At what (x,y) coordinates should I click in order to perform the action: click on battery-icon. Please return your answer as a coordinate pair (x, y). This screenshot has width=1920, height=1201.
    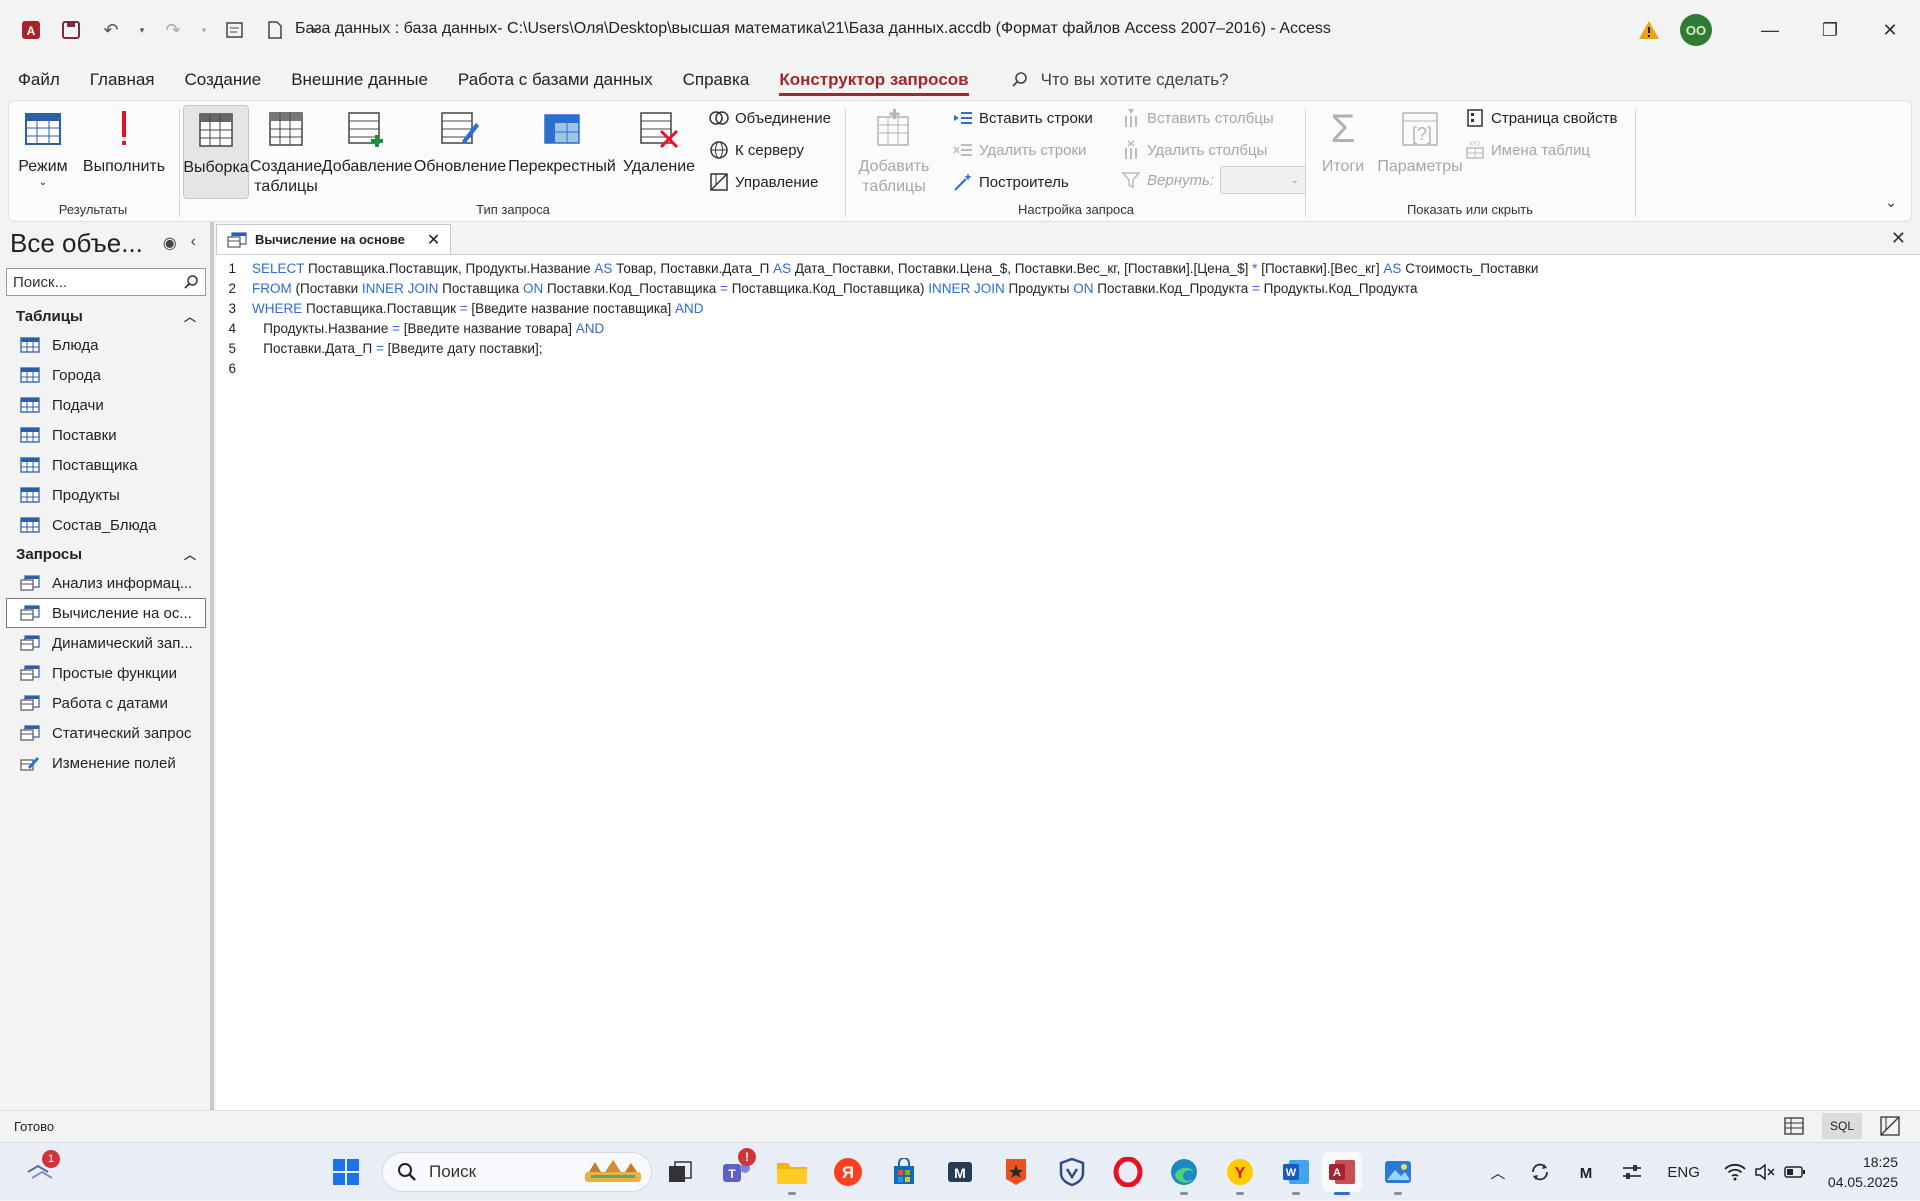
    Looking at the image, I should click on (1795, 1172).